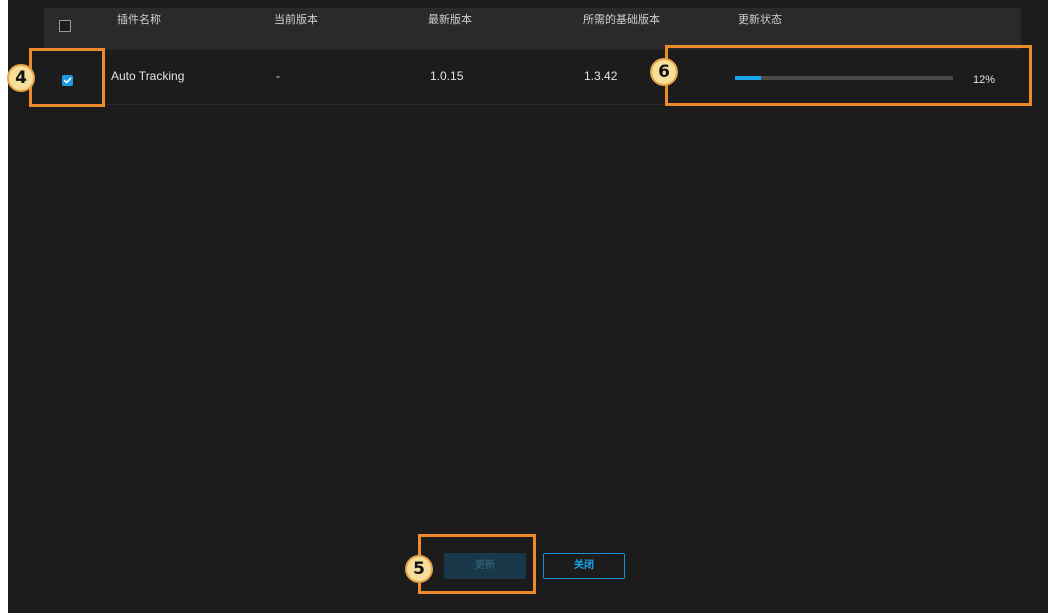 Image resolution: width=1048 pixels, height=613 pixels. Describe the element at coordinates (584, 566) in the screenshot. I see `close-button: 关闭` at that location.